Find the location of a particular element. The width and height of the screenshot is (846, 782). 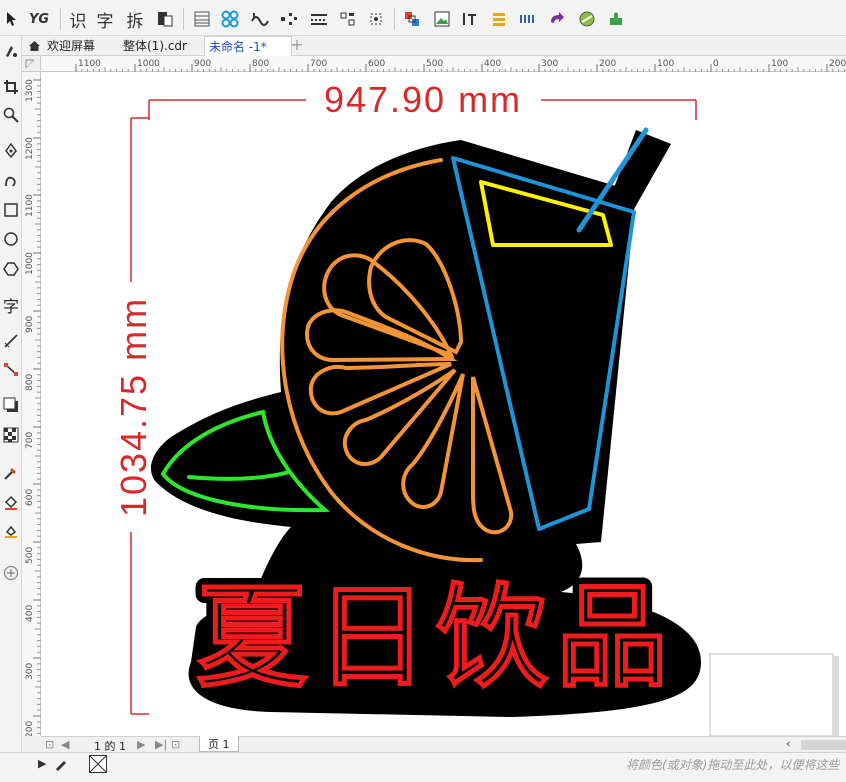

width-dimension: 947.90 mm is located at coordinates (414, 99).